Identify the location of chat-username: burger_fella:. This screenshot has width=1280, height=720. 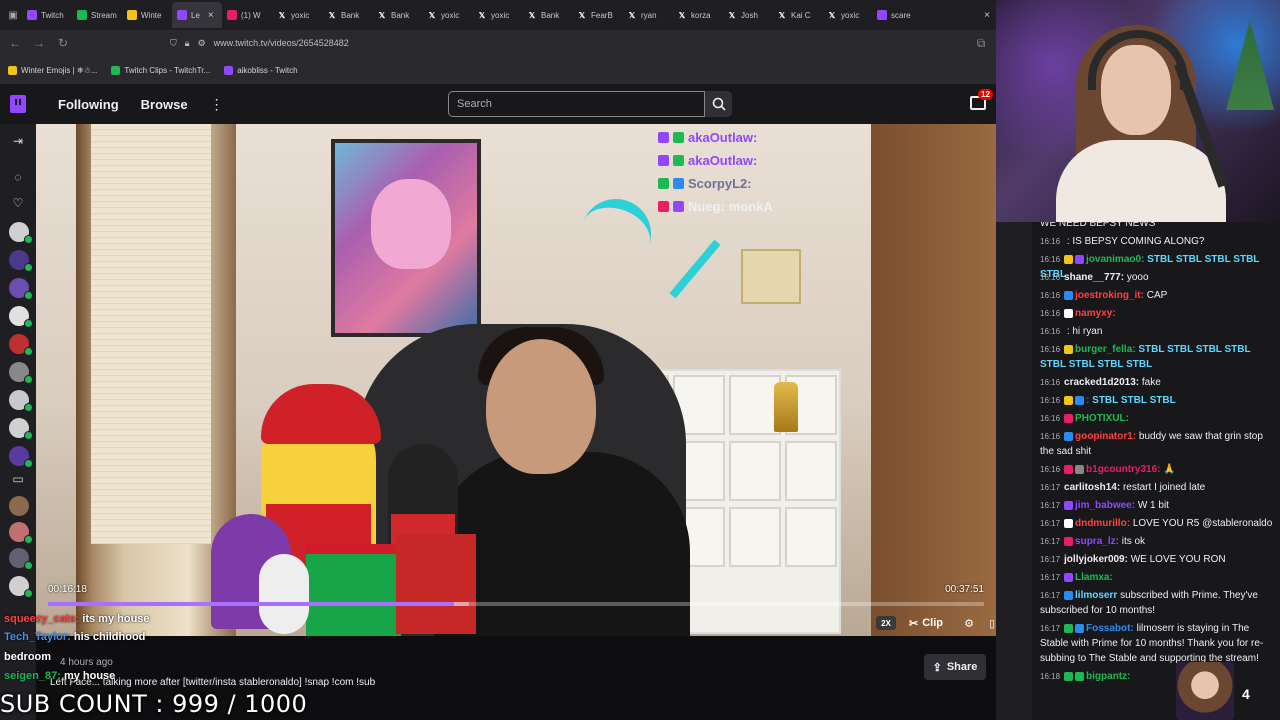
(1105, 349).